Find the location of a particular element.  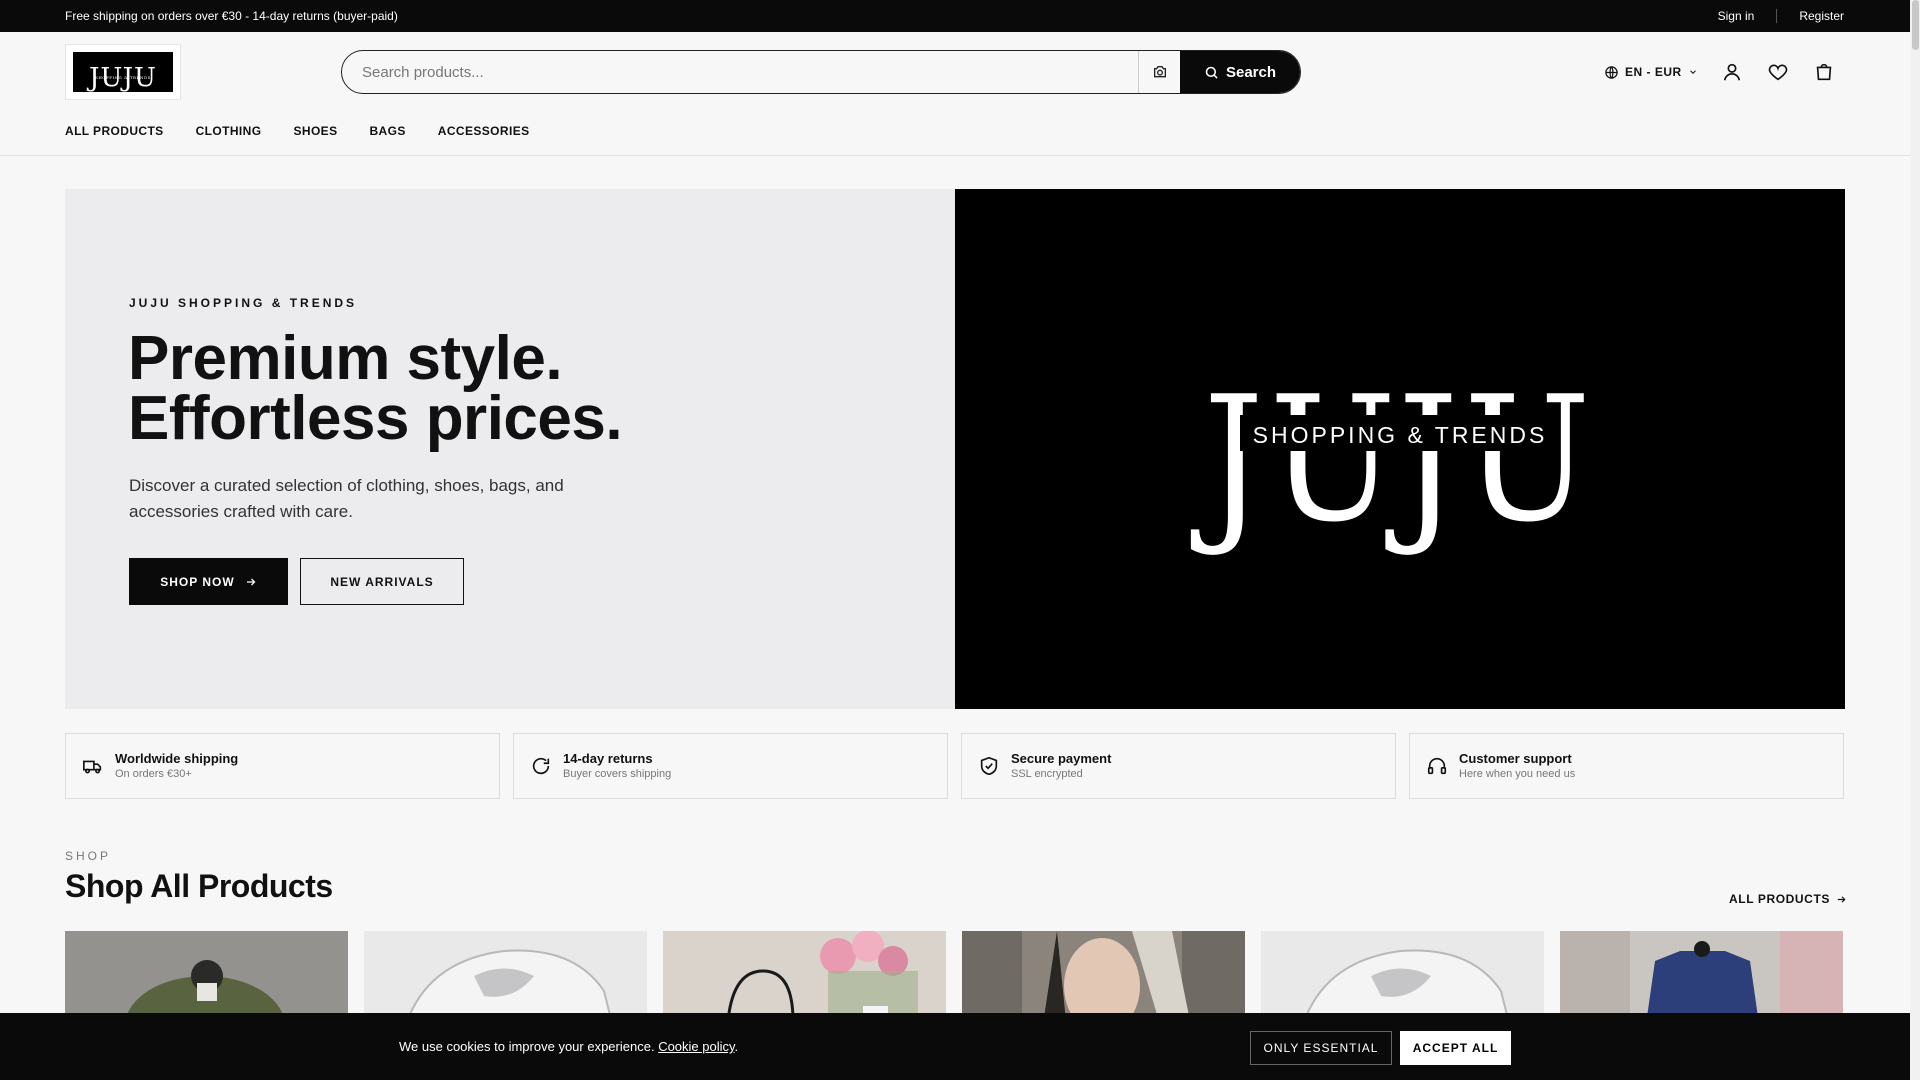

register-link: Register is located at coordinates (1821, 16).